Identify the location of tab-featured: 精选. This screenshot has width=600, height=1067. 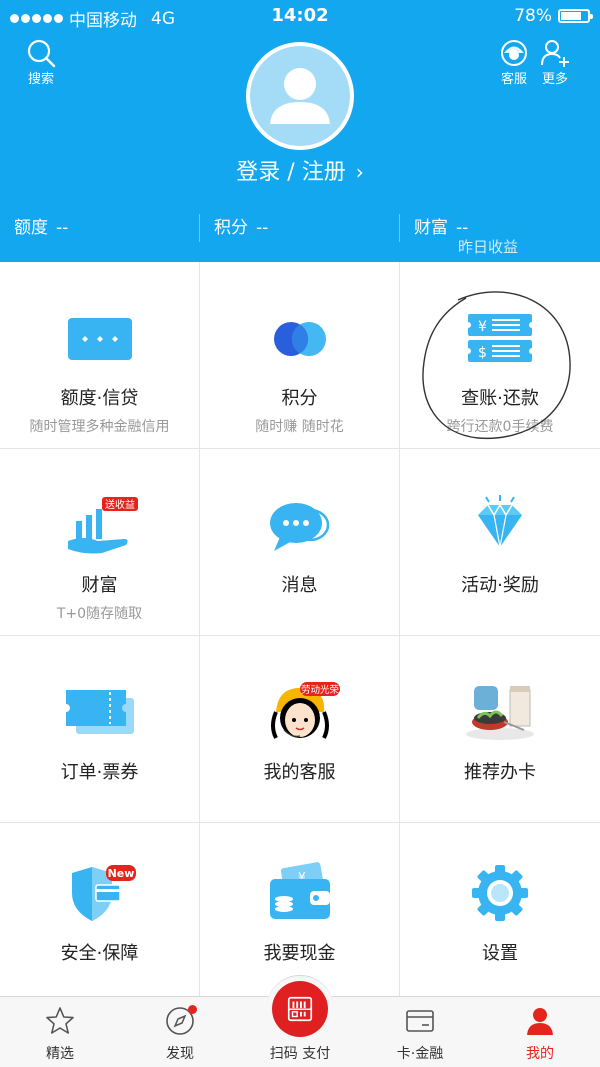
(60, 1032).